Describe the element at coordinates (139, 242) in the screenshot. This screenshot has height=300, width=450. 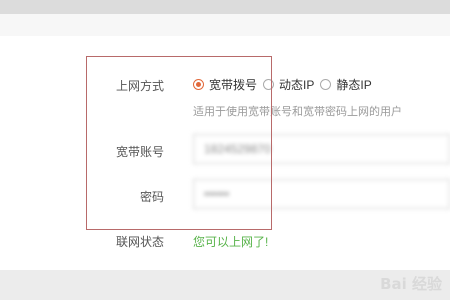
I see `status-label: 联网状态` at that location.